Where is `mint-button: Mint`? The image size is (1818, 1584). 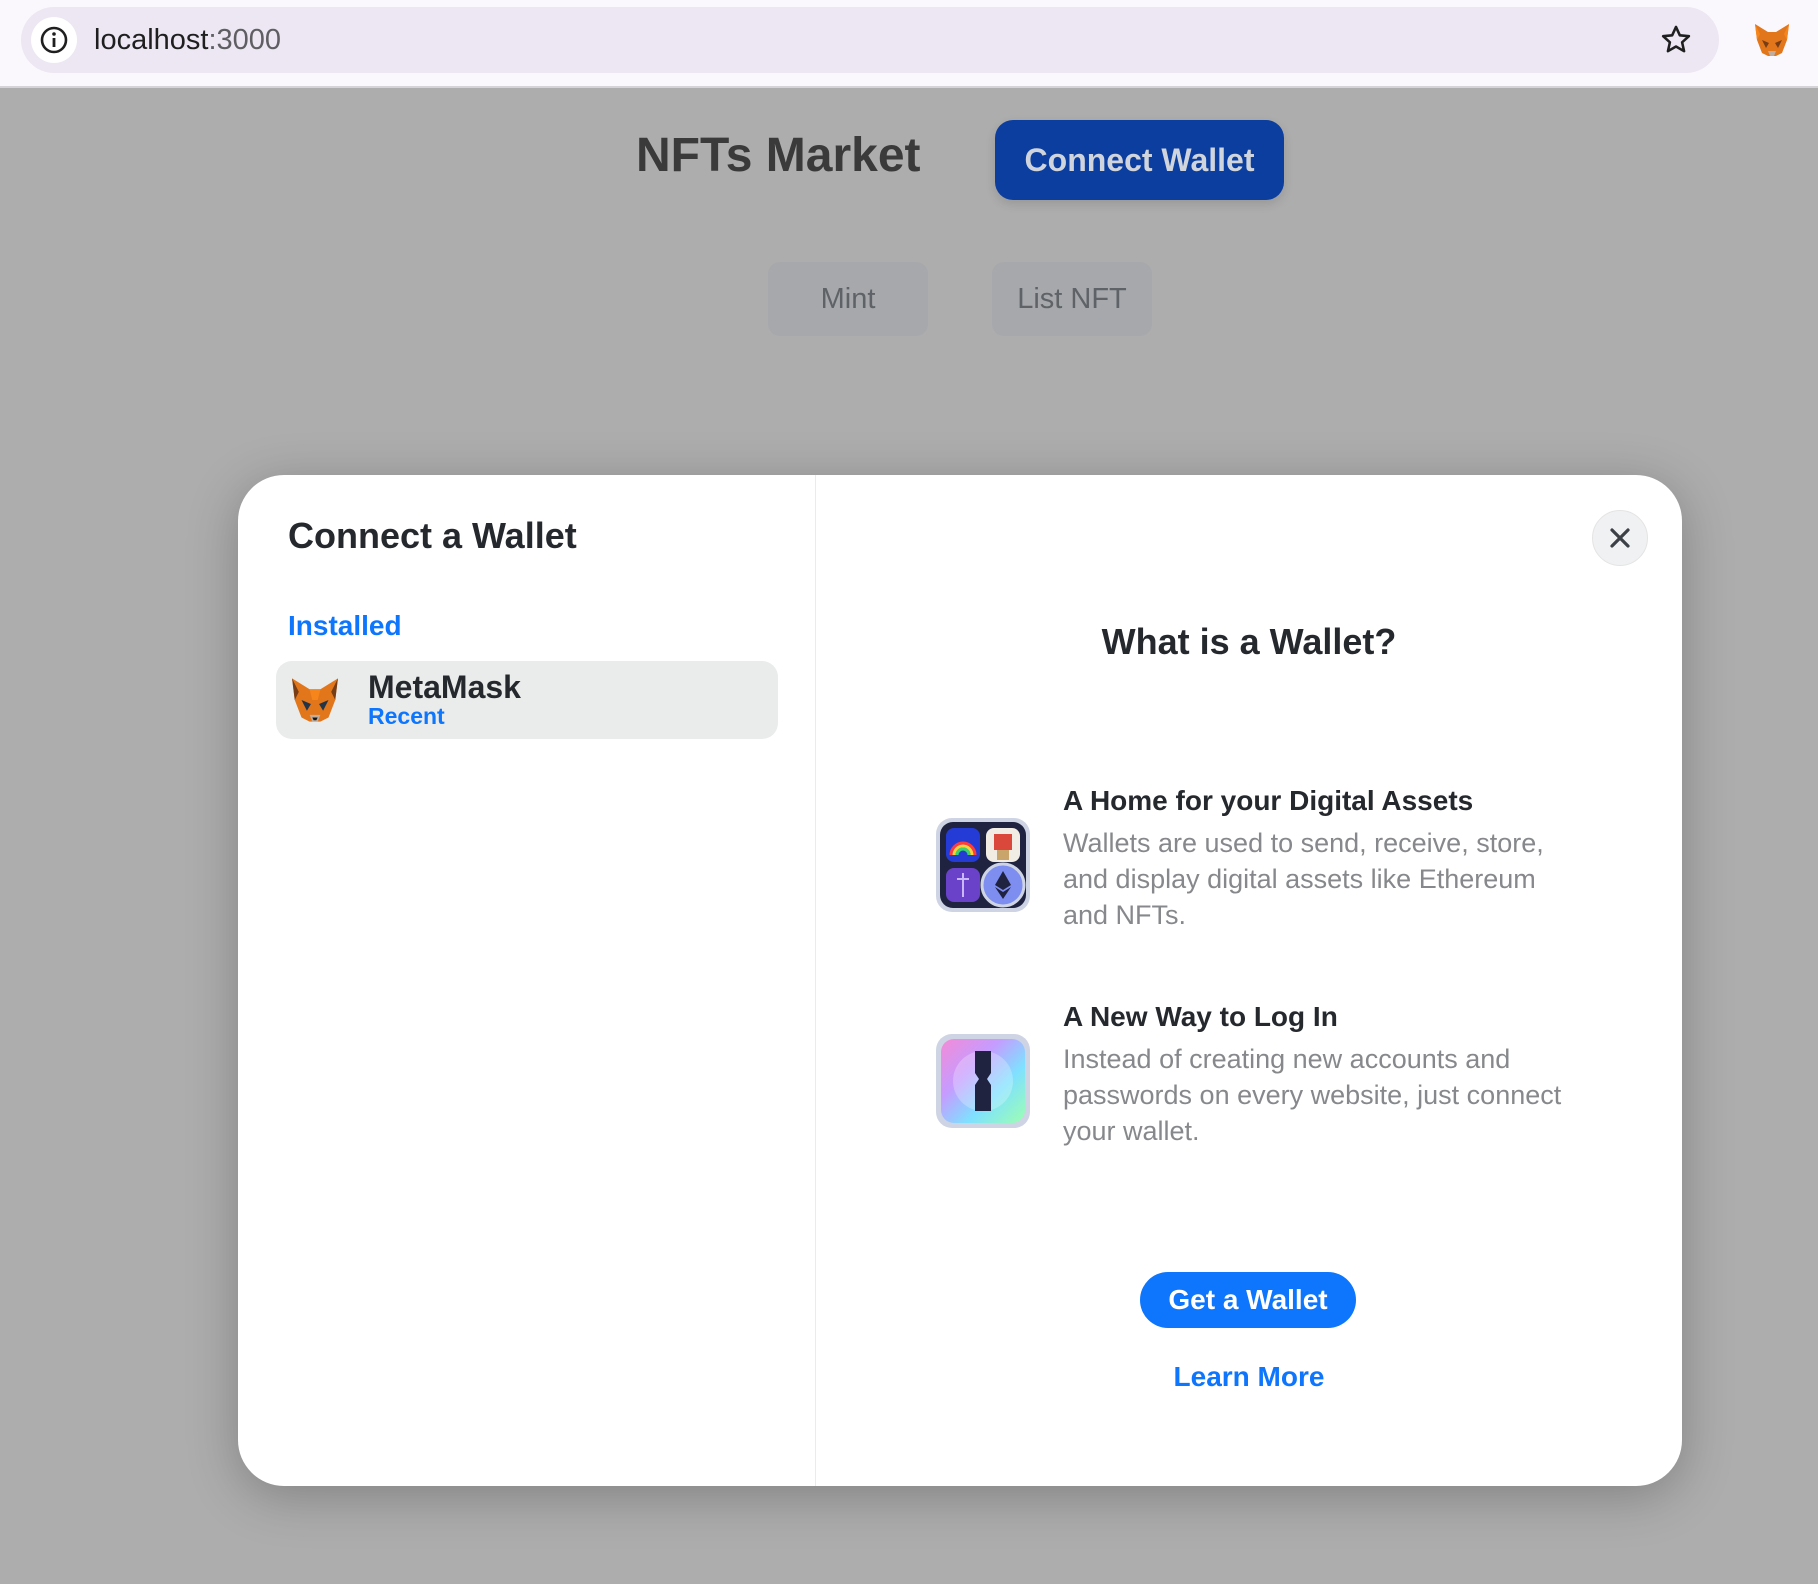
mint-button: Mint is located at coordinates (848, 299).